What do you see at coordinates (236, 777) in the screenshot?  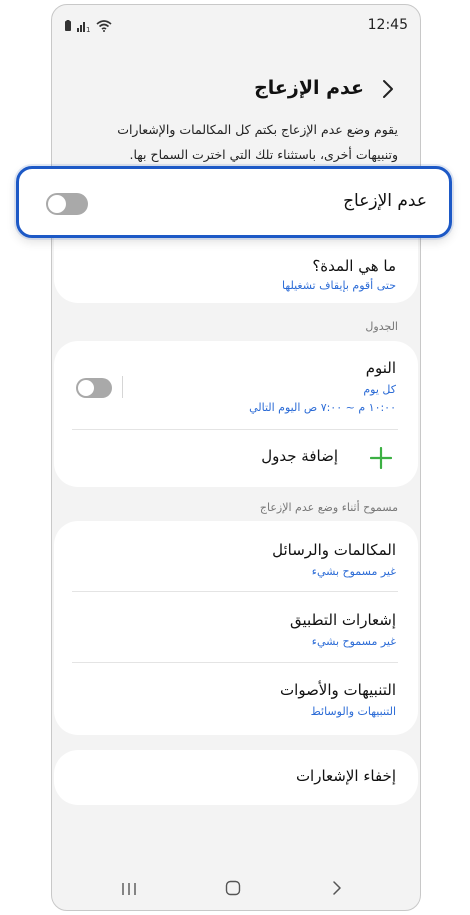 I see `hide-notifications-row: إخفاء الإشعارات` at bounding box center [236, 777].